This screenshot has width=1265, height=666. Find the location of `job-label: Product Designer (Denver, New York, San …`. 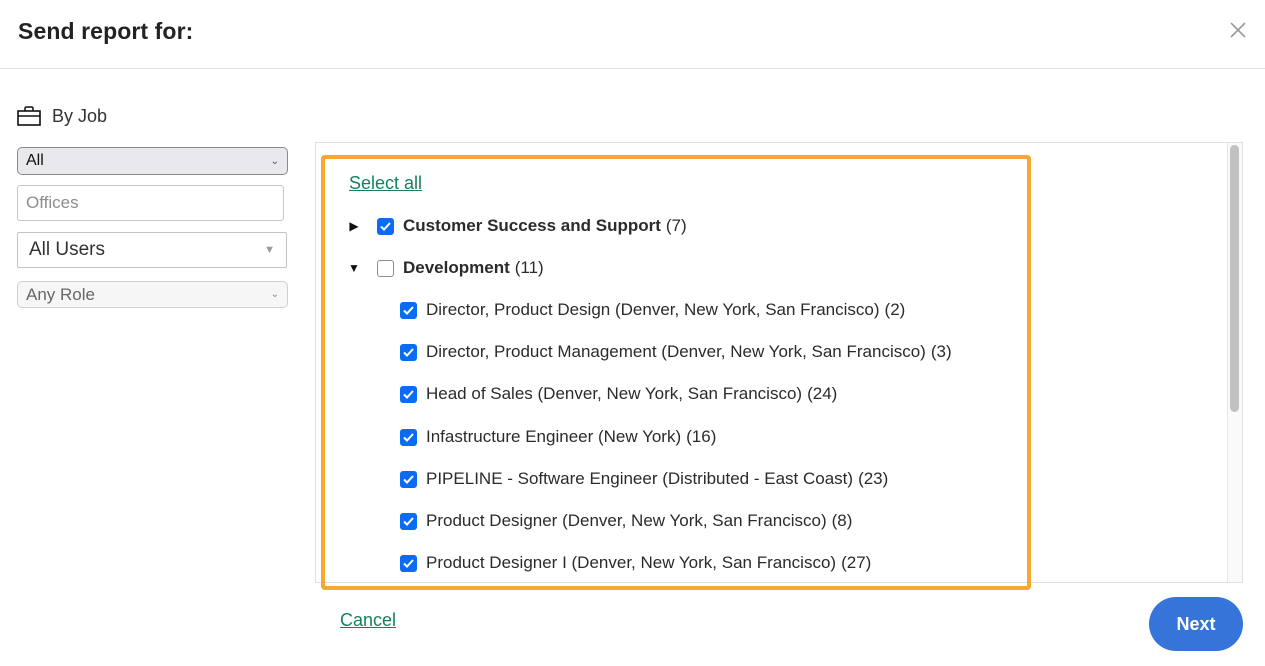

job-label: Product Designer (Denver, New York, San … is located at coordinates (626, 520).